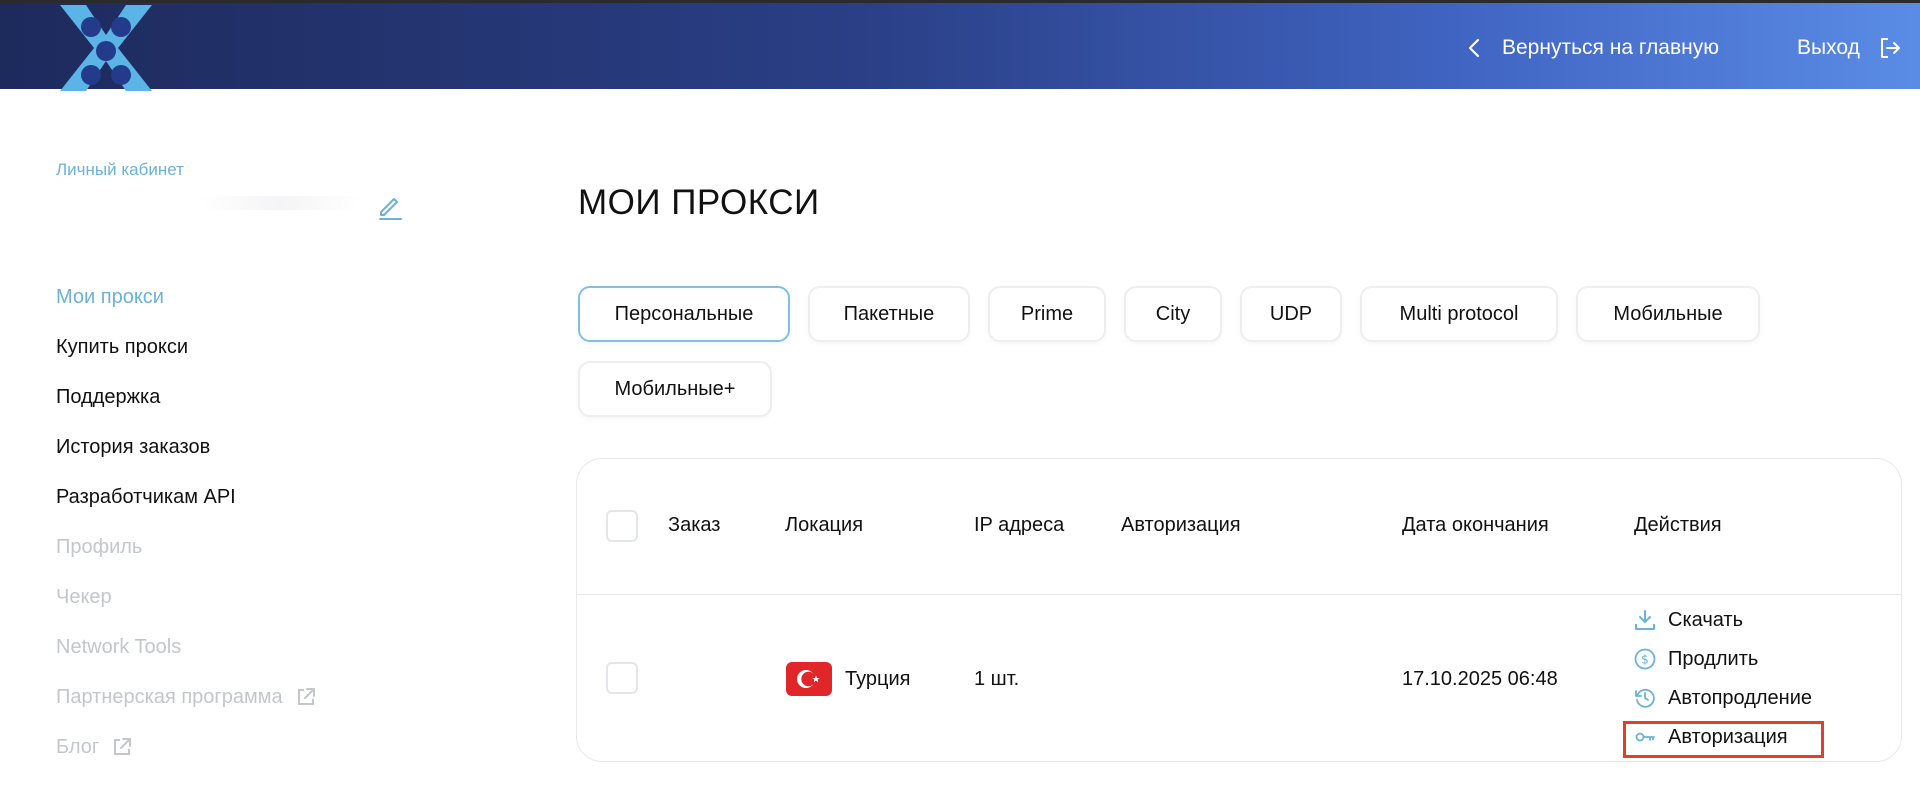 This screenshot has width=1920, height=812. I want to click on tab-mobile: Мобильные, so click(1668, 314).